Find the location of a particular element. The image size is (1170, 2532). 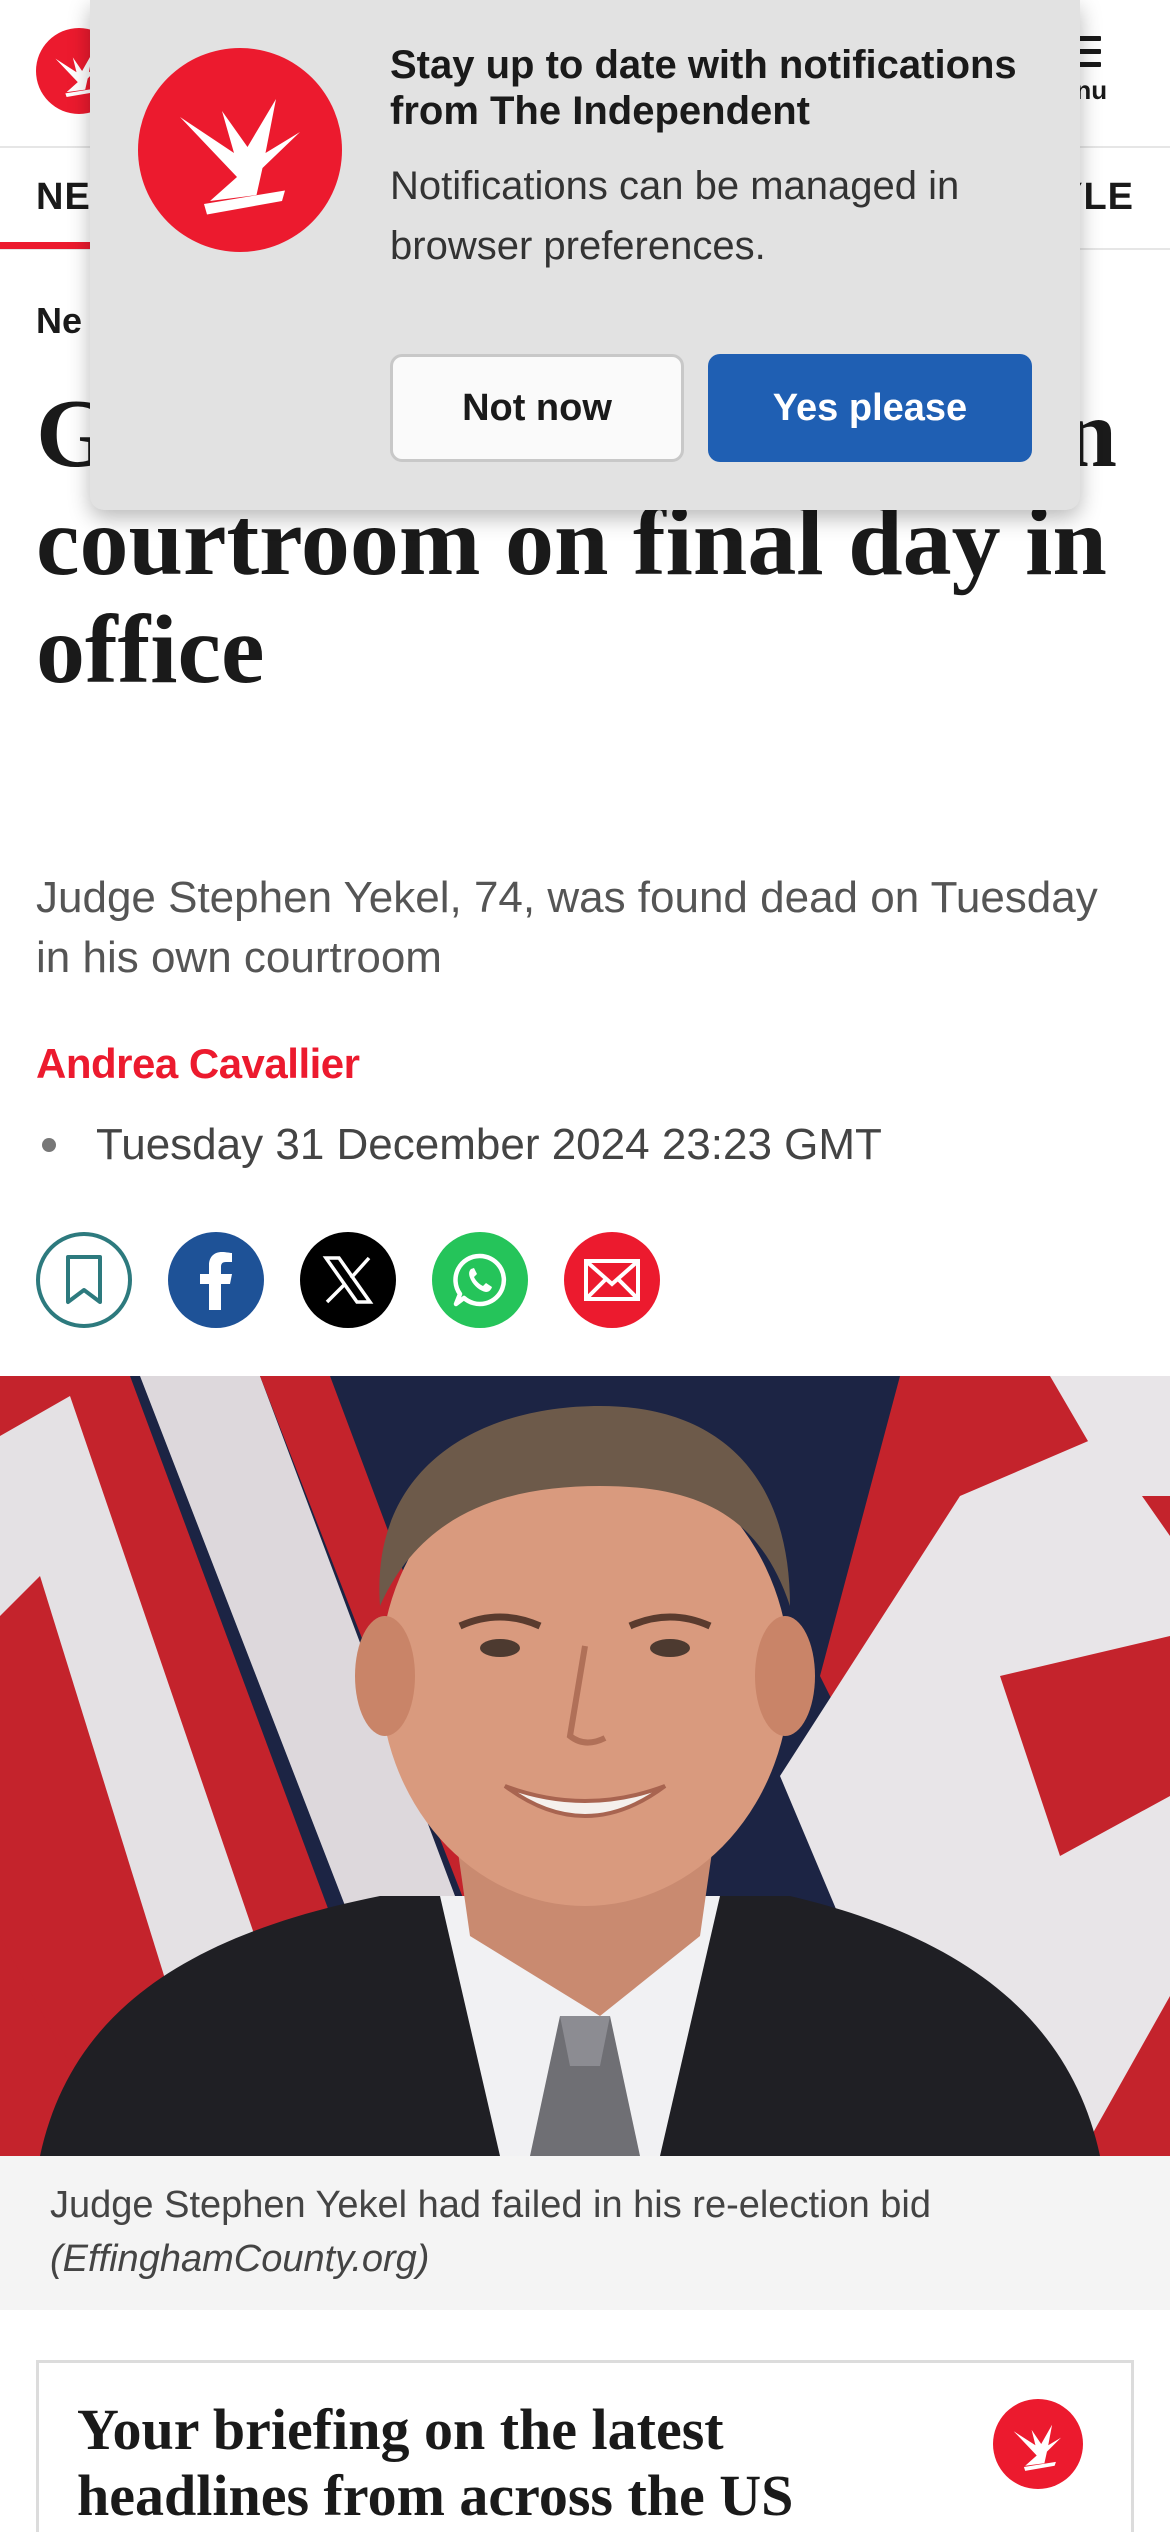

email-icon is located at coordinates (612, 1280).